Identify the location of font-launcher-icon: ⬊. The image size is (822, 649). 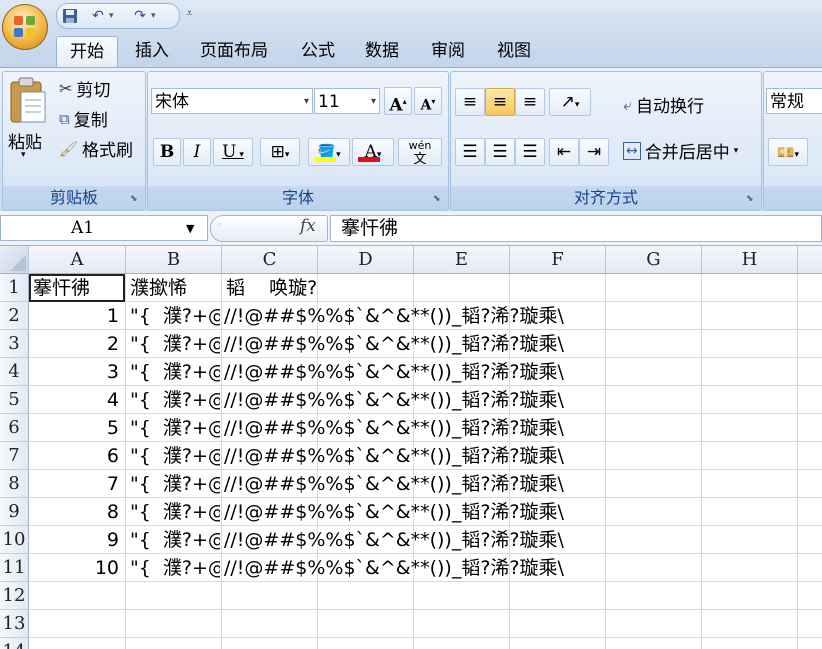
(438, 199).